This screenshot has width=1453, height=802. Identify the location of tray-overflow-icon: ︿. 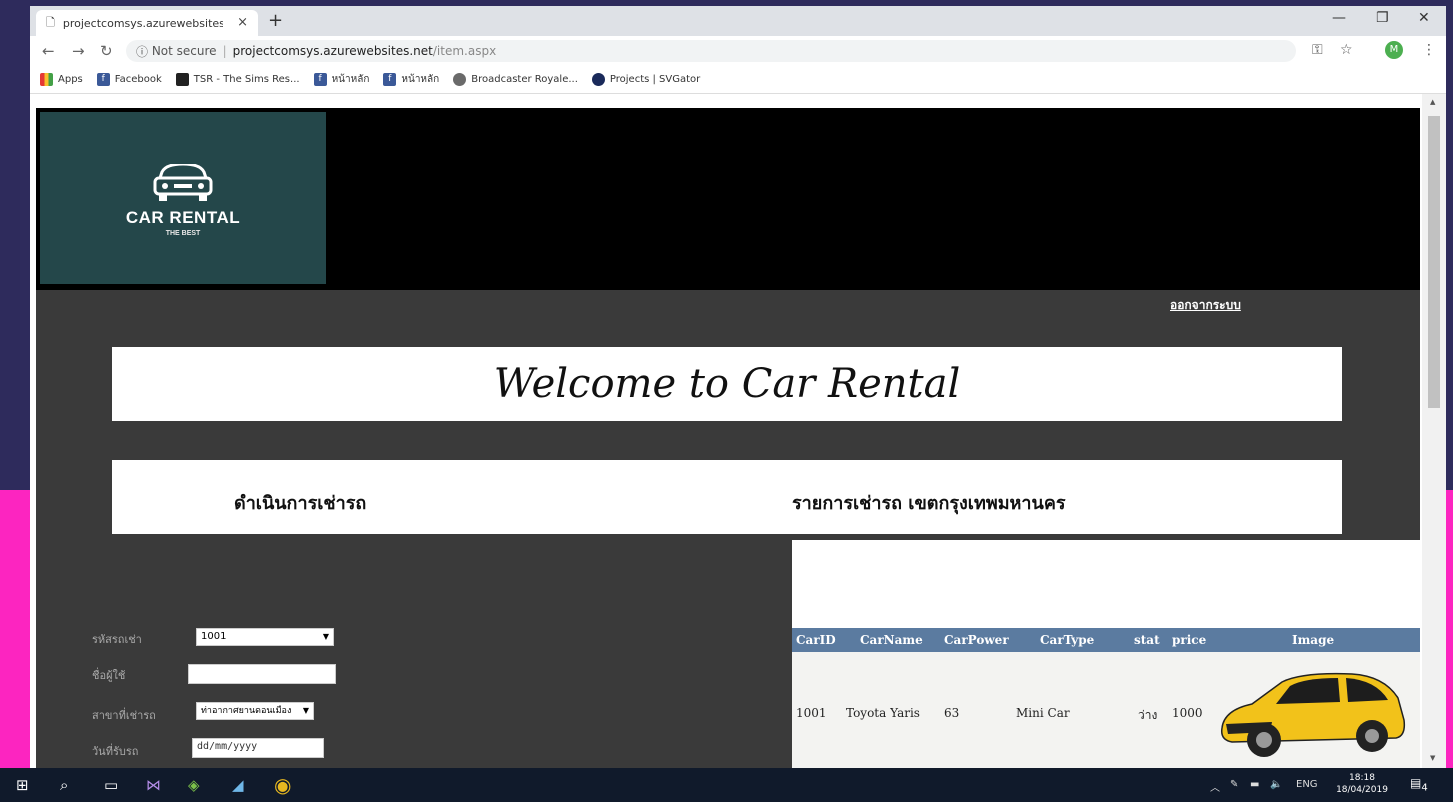
(1215, 786).